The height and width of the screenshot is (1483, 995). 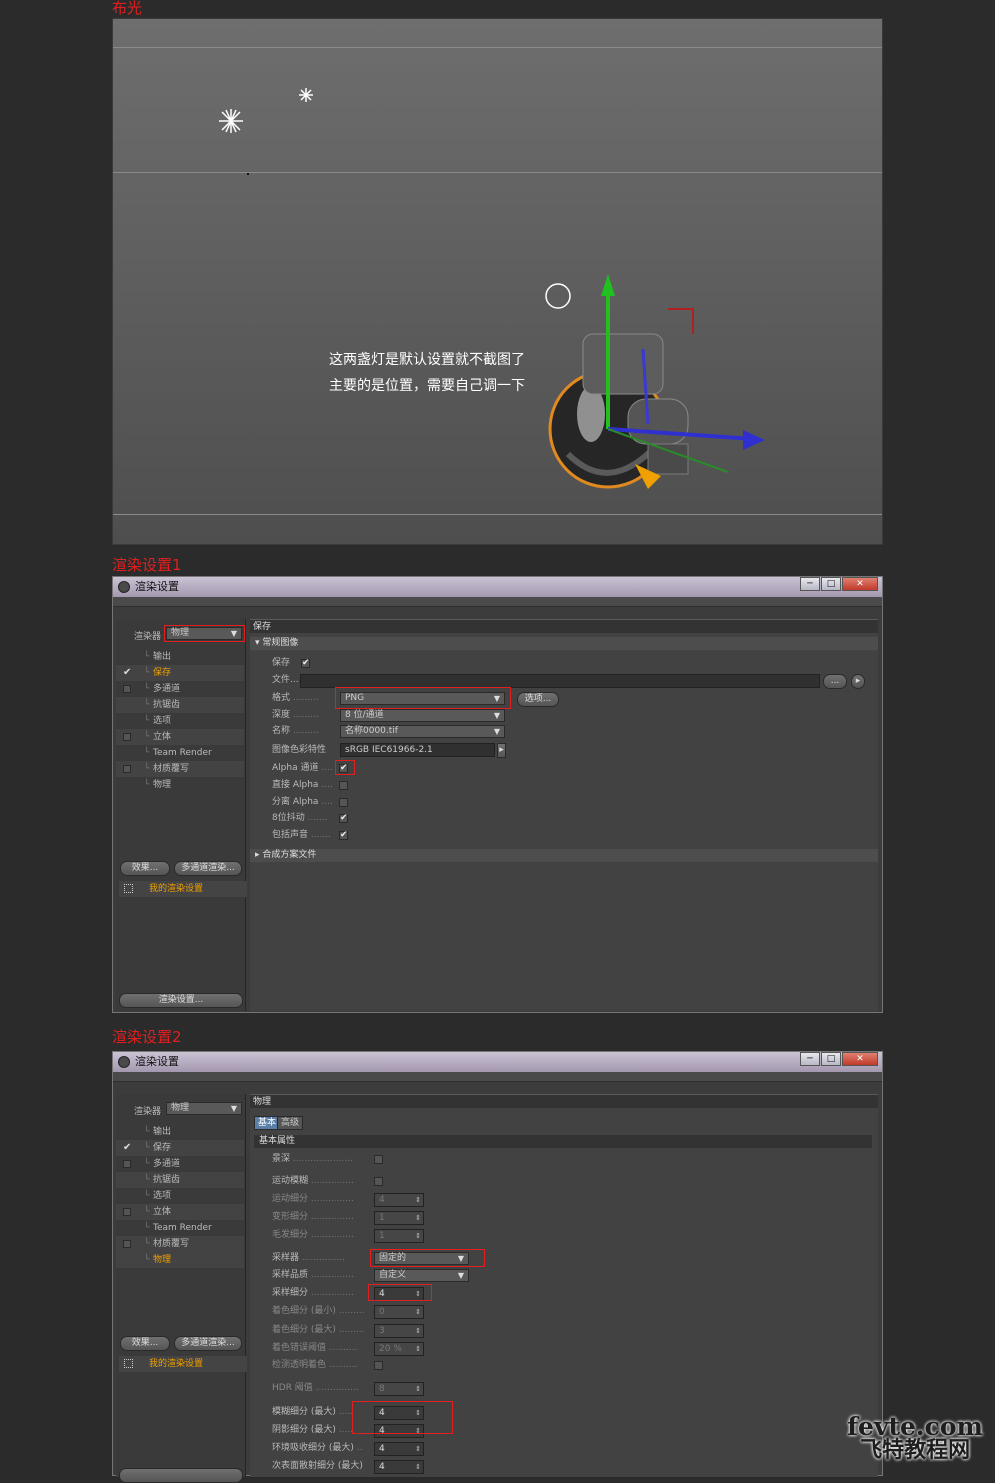 What do you see at coordinates (343, 818) in the screenshot?
I see `dither-checkbox: ✔` at bounding box center [343, 818].